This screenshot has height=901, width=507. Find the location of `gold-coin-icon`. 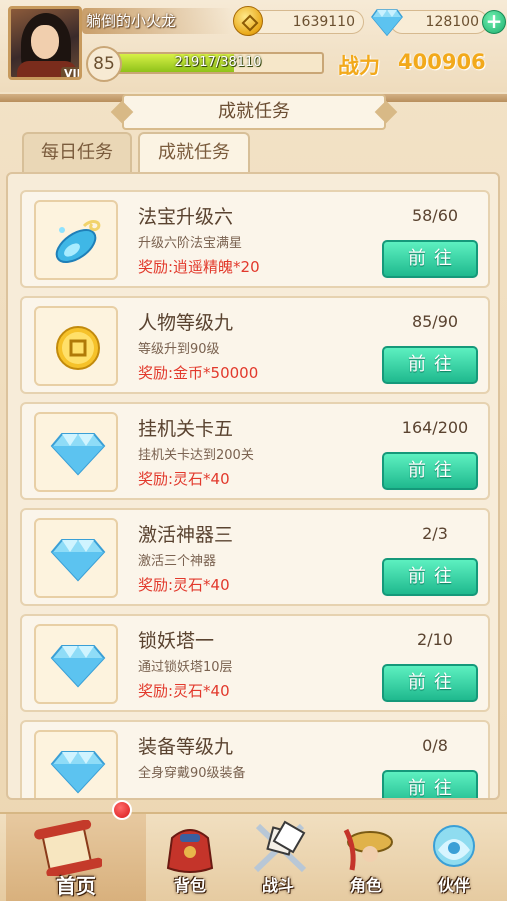

gold-coin-icon is located at coordinates (78, 348).